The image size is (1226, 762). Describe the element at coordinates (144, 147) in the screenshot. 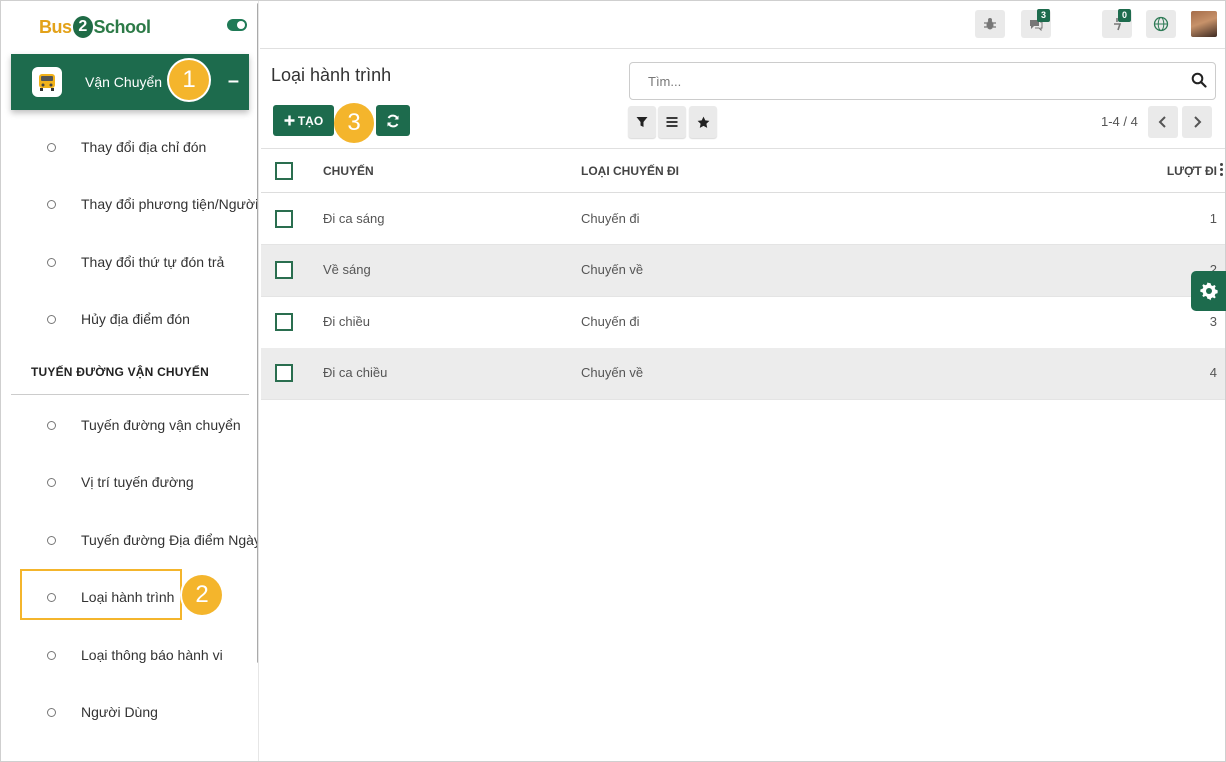

I see `sidebar-item-label: Thay đổi địa chỉ đón` at that location.